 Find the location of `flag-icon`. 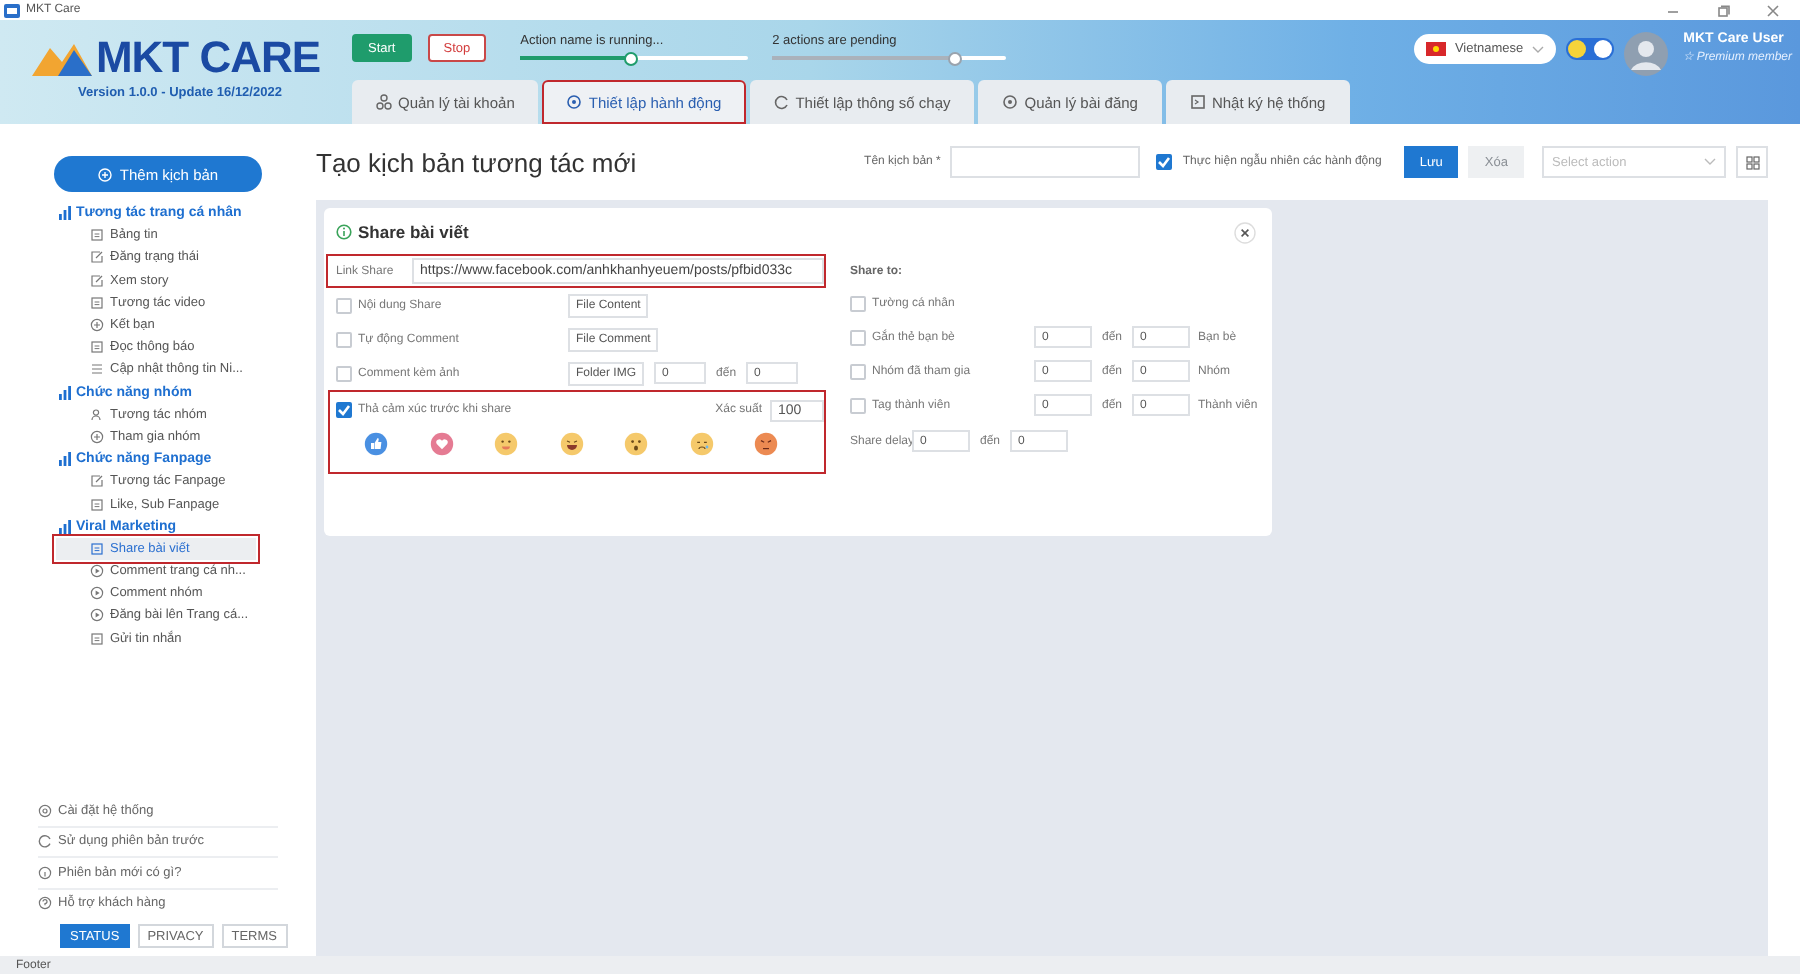

flag-icon is located at coordinates (1436, 49).